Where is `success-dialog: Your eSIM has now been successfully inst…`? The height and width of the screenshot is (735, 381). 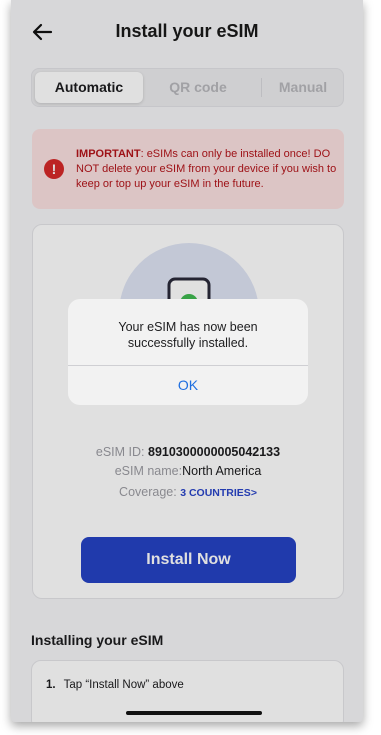
success-dialog: Your eSIM has now been successfully inst… is located at coordinates (188, 352).